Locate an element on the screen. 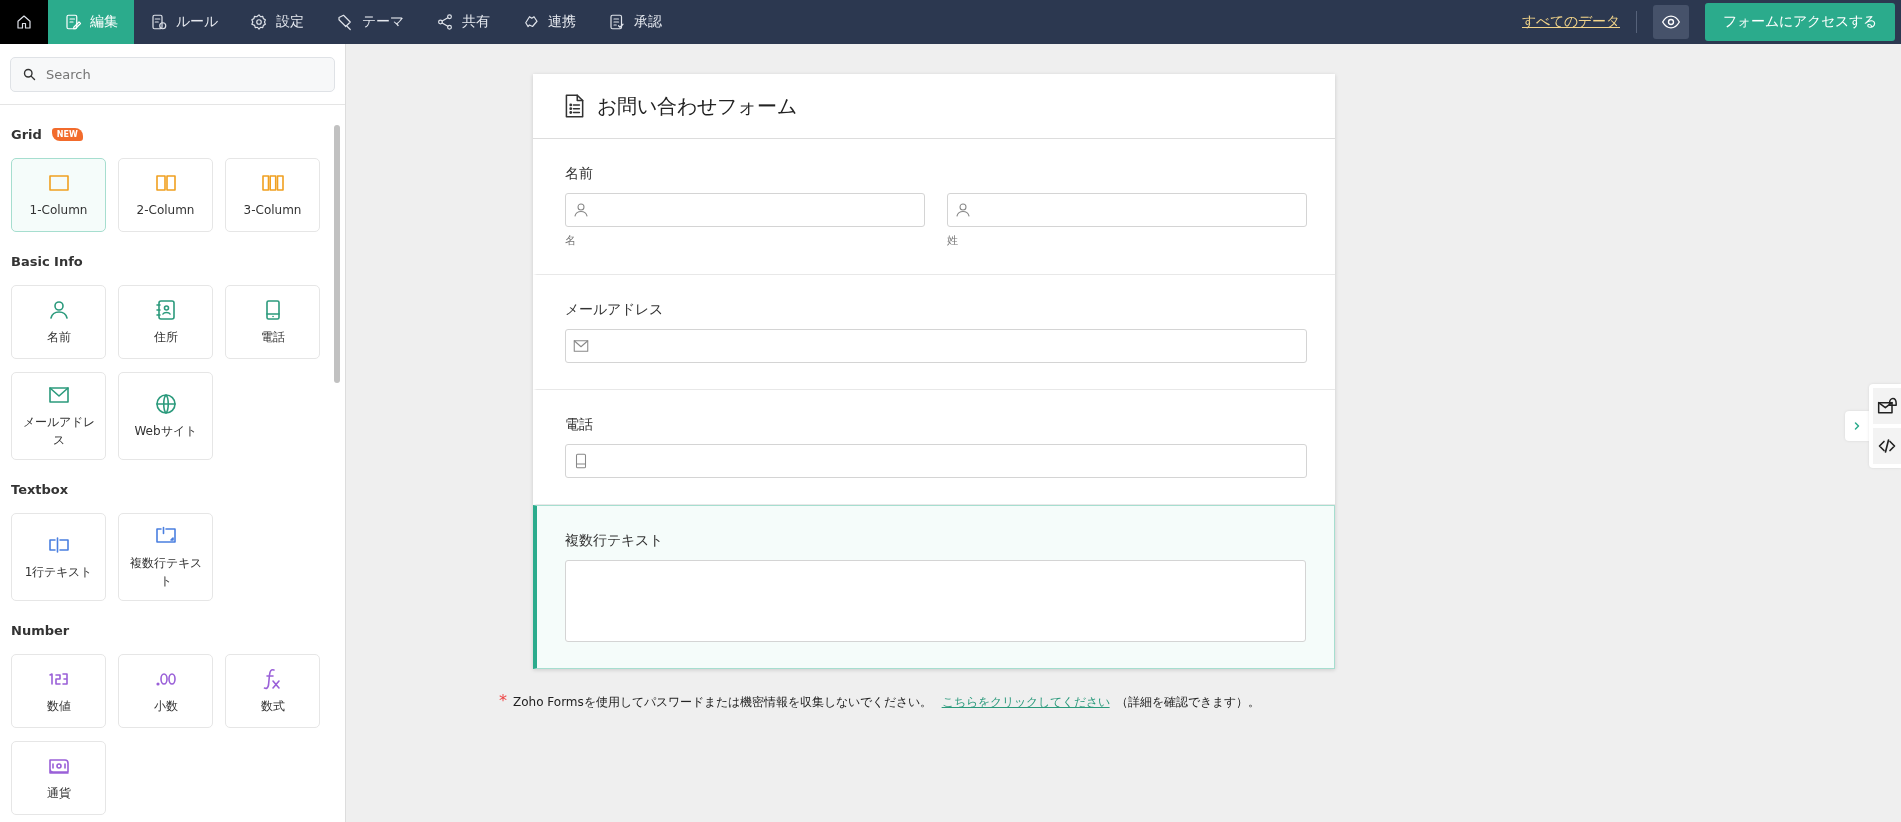  embed-code-button is located at coordinates (1887, 446).